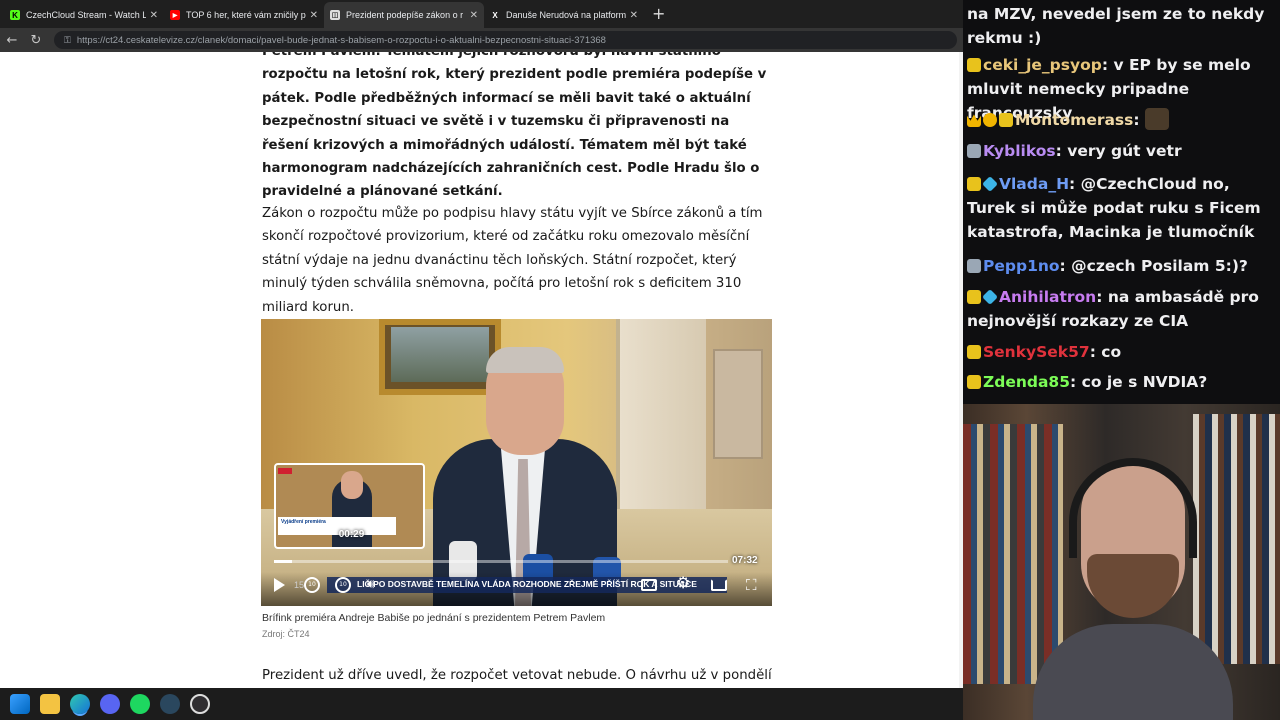  What do you see at coordinates (1144, 382) in the screenshot?
I see `chat-text: co je s NVDIA?` at bounding box center [1144, 382].